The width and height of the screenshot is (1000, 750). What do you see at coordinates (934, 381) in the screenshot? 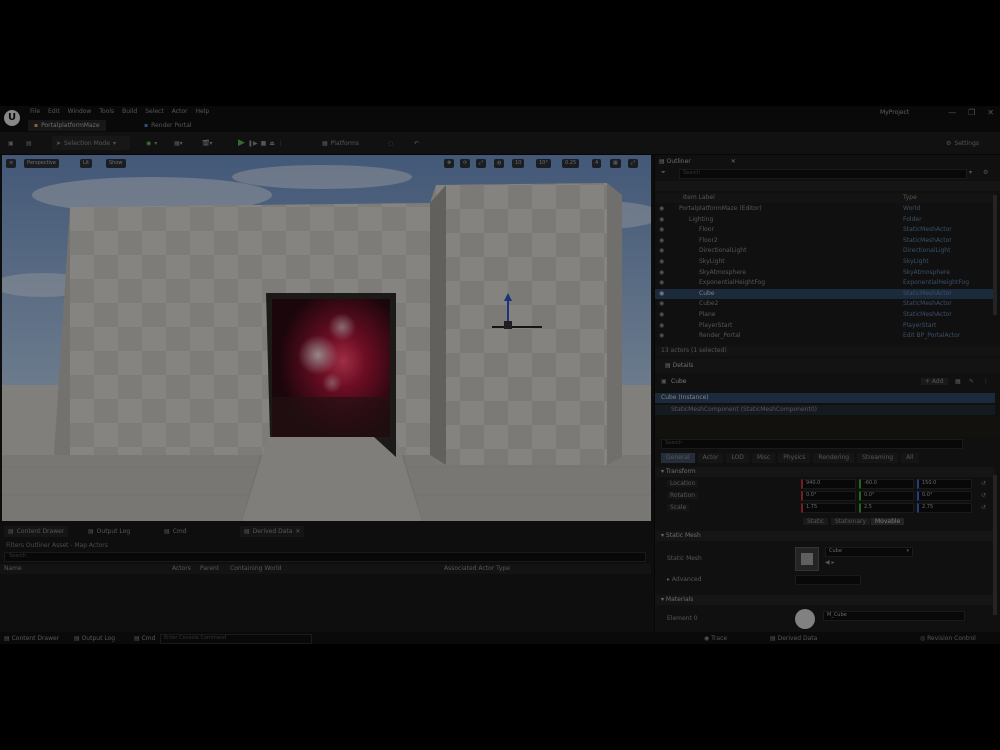
I see `add-component-button: + Add` at bounding box center [934, 381].